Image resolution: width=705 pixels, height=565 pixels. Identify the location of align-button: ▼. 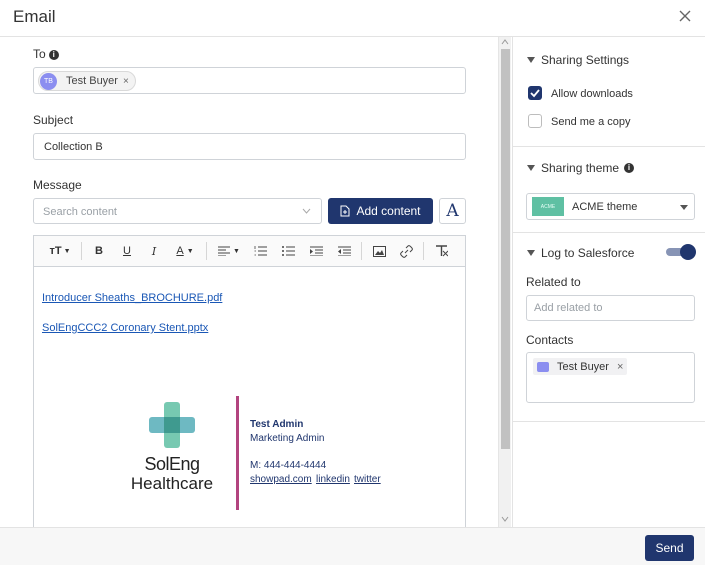
(229, 251).